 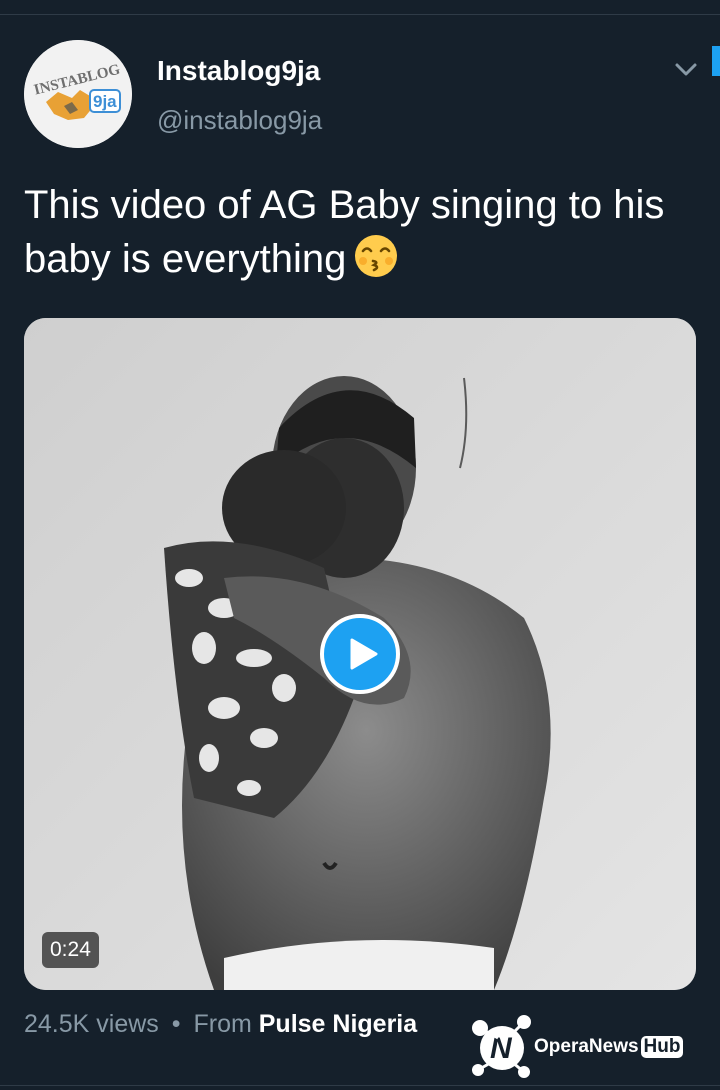 I want to click on tweet-meta: 24.5K views • From Pulse Nigeria, so click(x=220, y=1024).